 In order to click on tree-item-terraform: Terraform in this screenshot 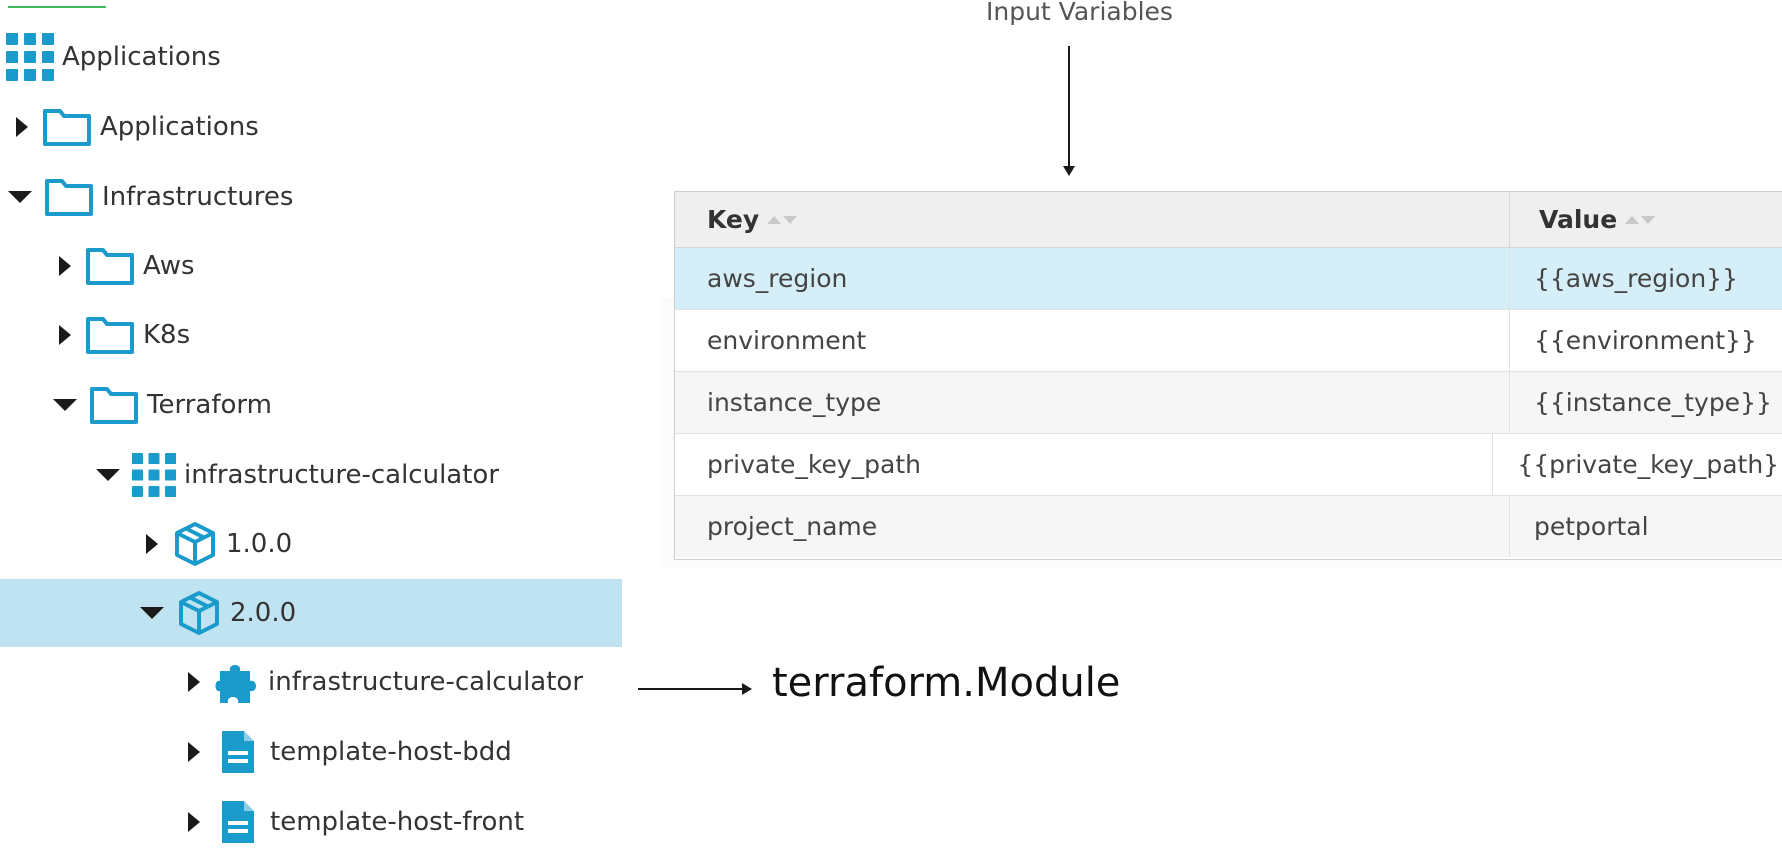, I will do `click(311, 405)`.